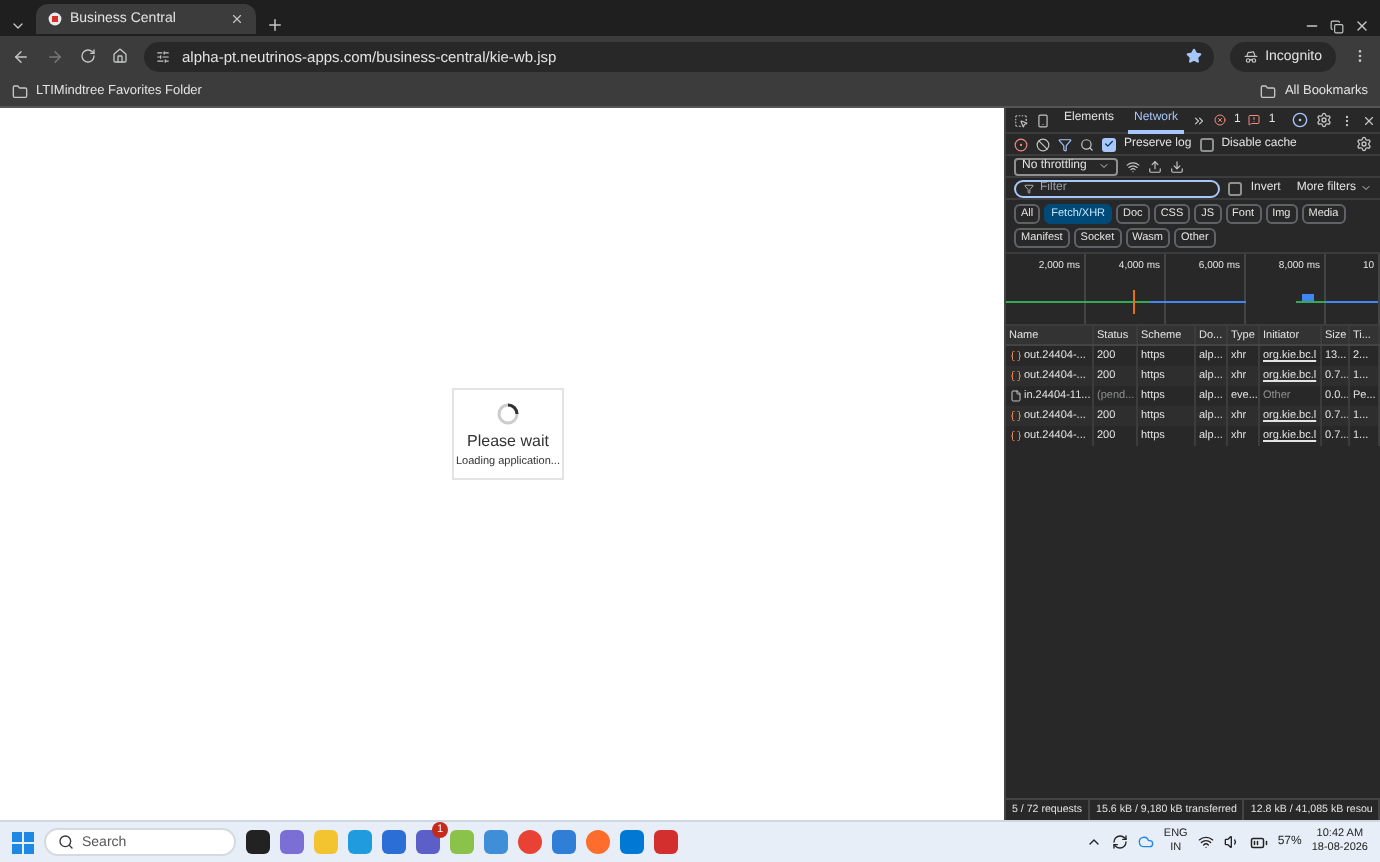  Describe the element at coordinates (55, 19) in the screenshot. I see `site-favicon` at that location.